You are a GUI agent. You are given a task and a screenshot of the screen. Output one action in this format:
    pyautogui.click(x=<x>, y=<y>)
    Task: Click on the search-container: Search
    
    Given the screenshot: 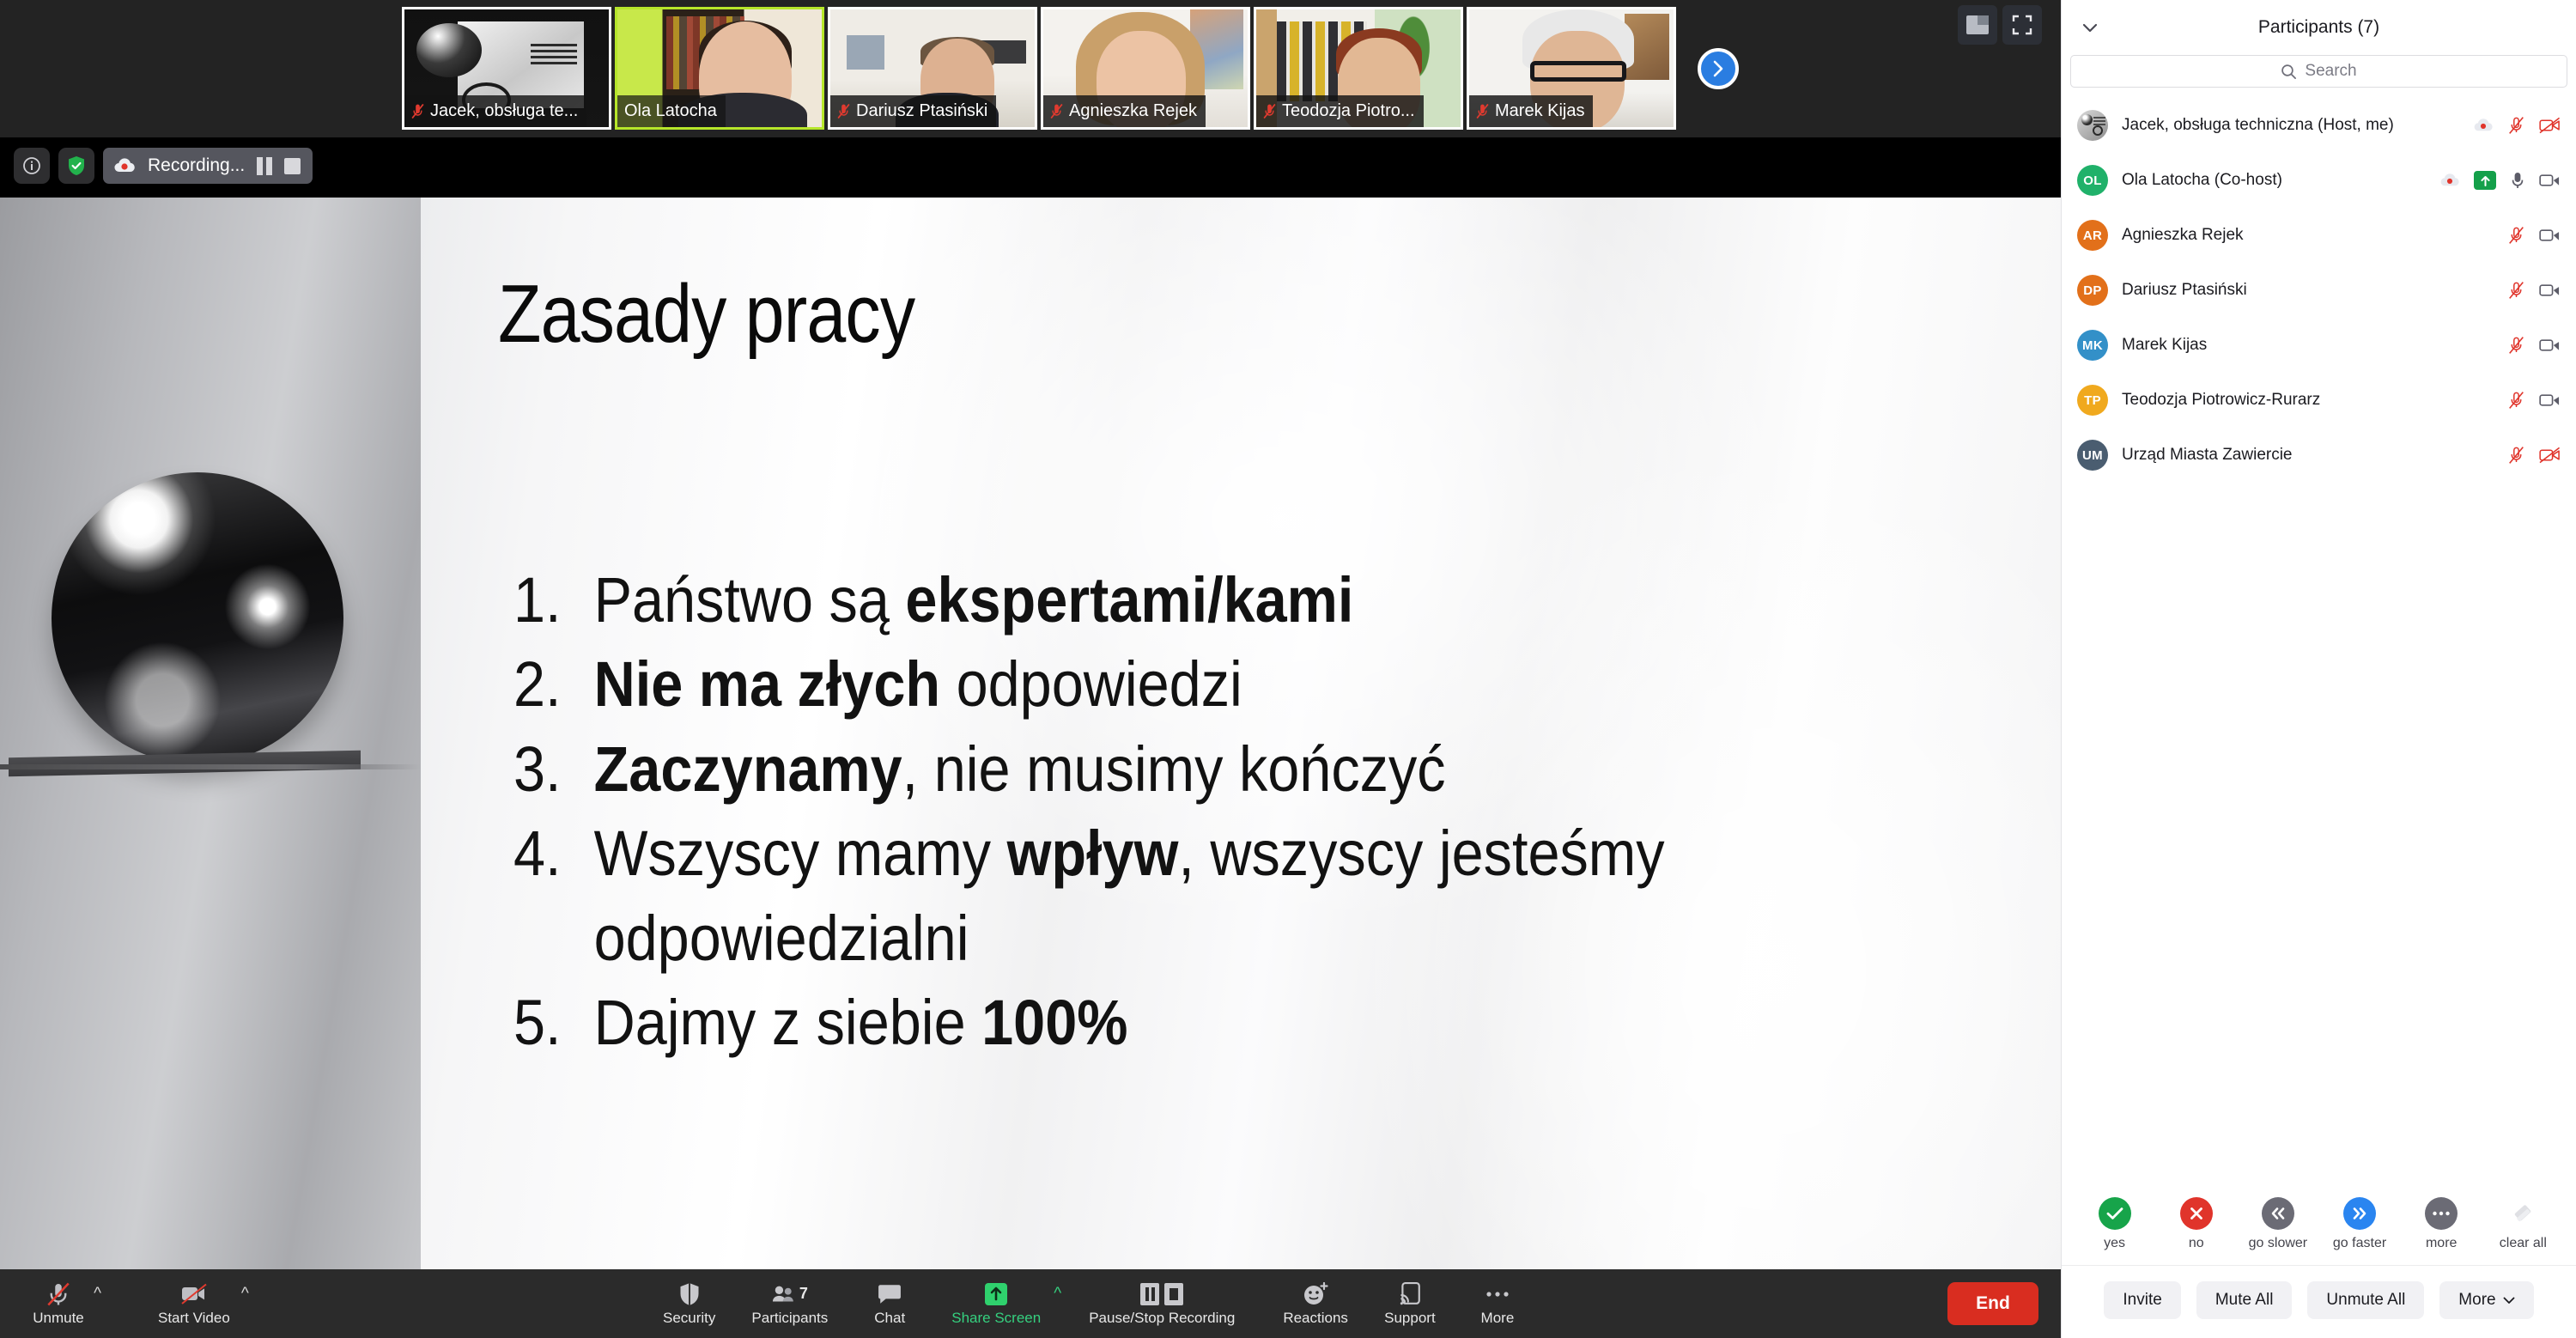 What is the action you would take?
    pyautogui.click(x=2319, y=71)
    